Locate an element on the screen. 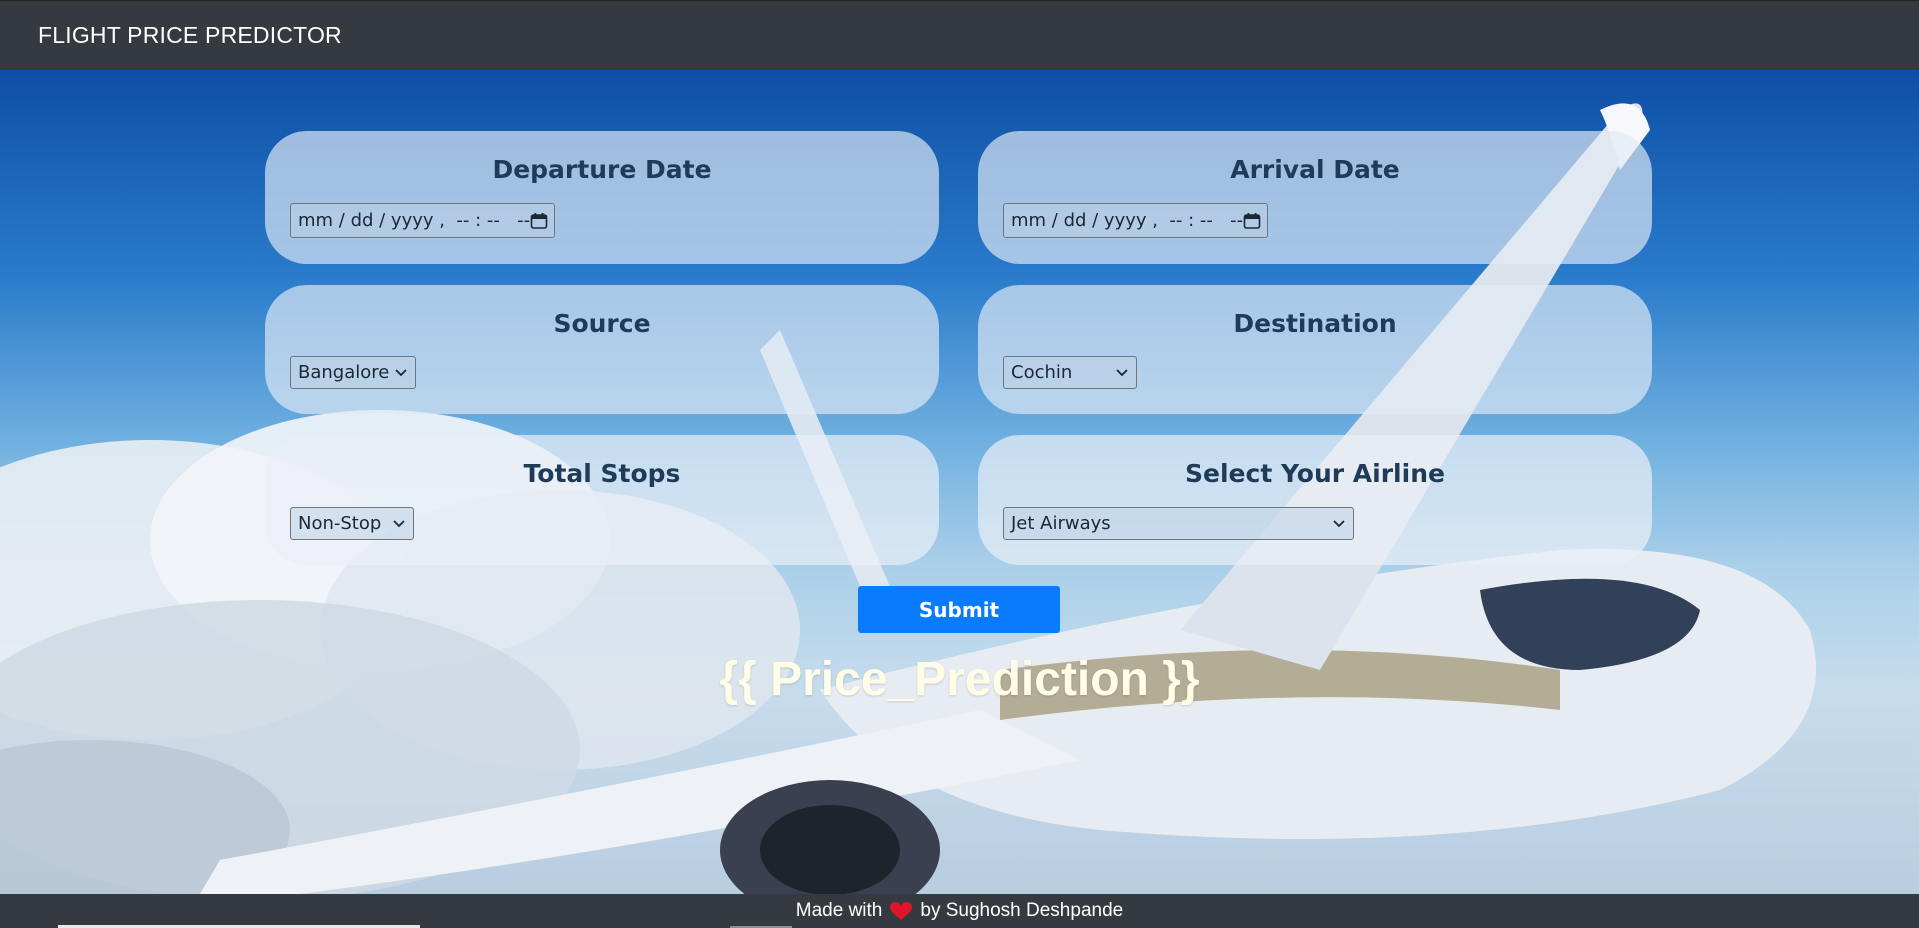  airline-select: Jet Airways is located at coordinates (1178, 523).